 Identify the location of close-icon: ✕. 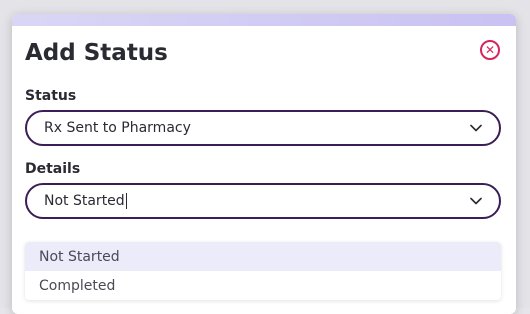
(490, 50).